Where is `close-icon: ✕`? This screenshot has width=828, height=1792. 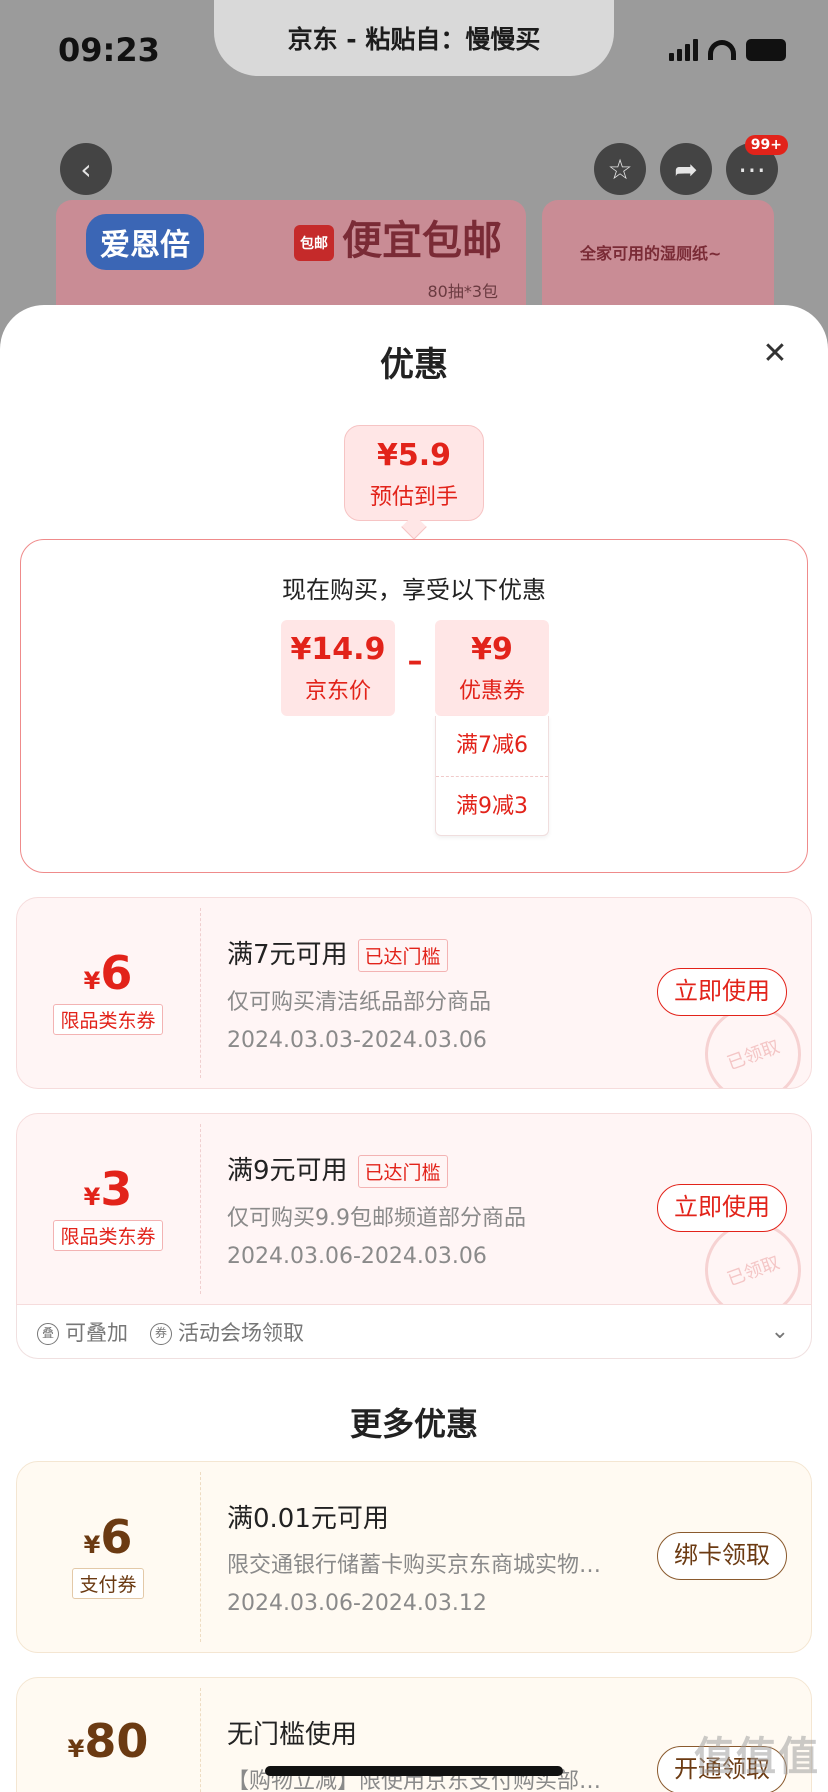 close-icon: ✕ is located at coordinates (775, 354).